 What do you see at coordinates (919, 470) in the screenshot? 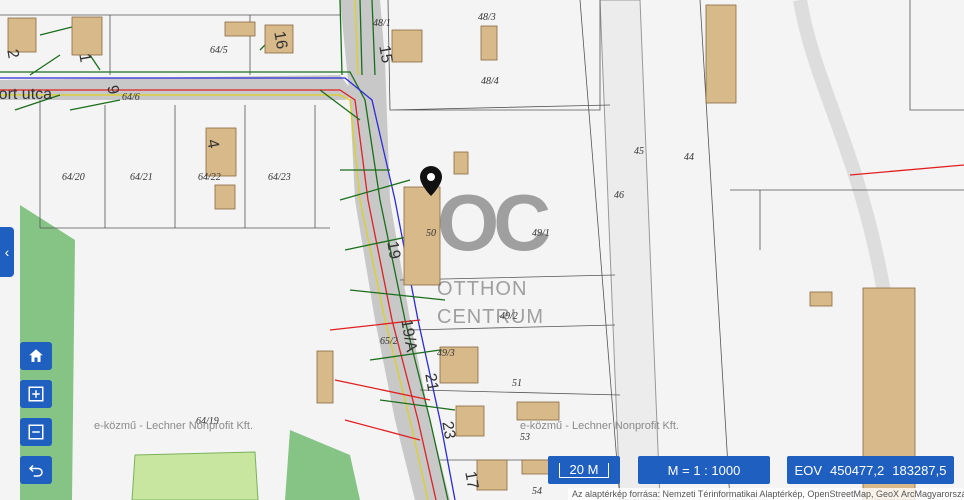
I see `coord-y: 183287,5` at bounding box center [919, 470].